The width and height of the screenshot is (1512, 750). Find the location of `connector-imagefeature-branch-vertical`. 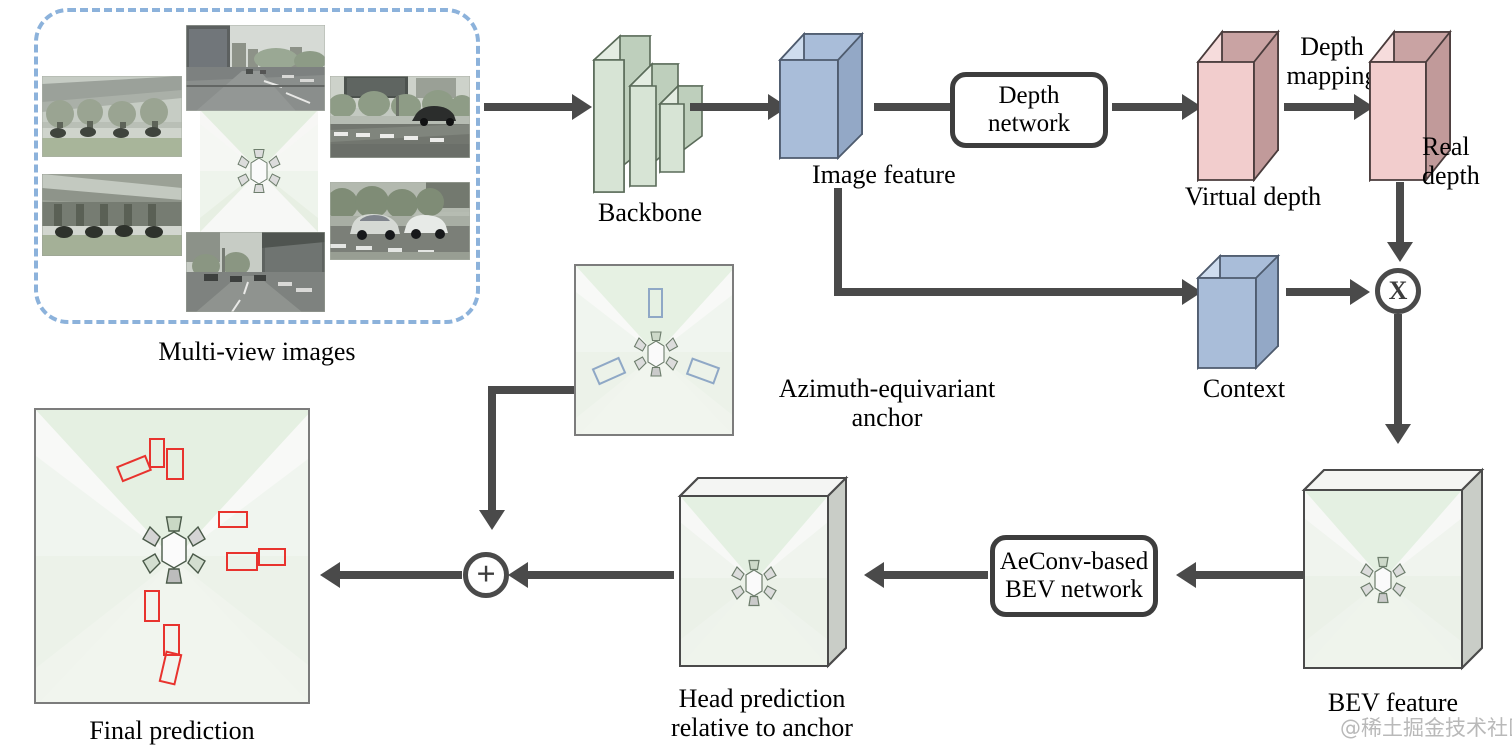

connector-imagefeature-branch-vertical is located at coordinates (838, 241).